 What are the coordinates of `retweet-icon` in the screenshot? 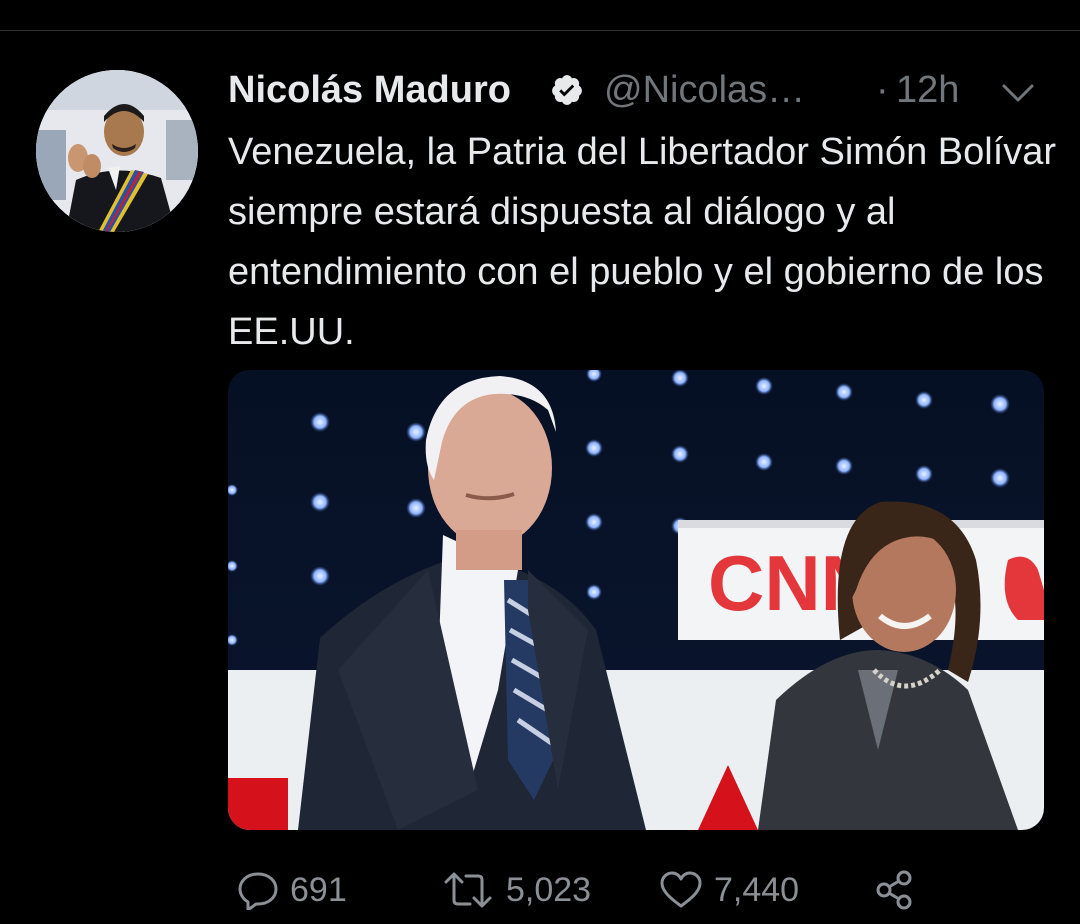 It's located at (468, 890).